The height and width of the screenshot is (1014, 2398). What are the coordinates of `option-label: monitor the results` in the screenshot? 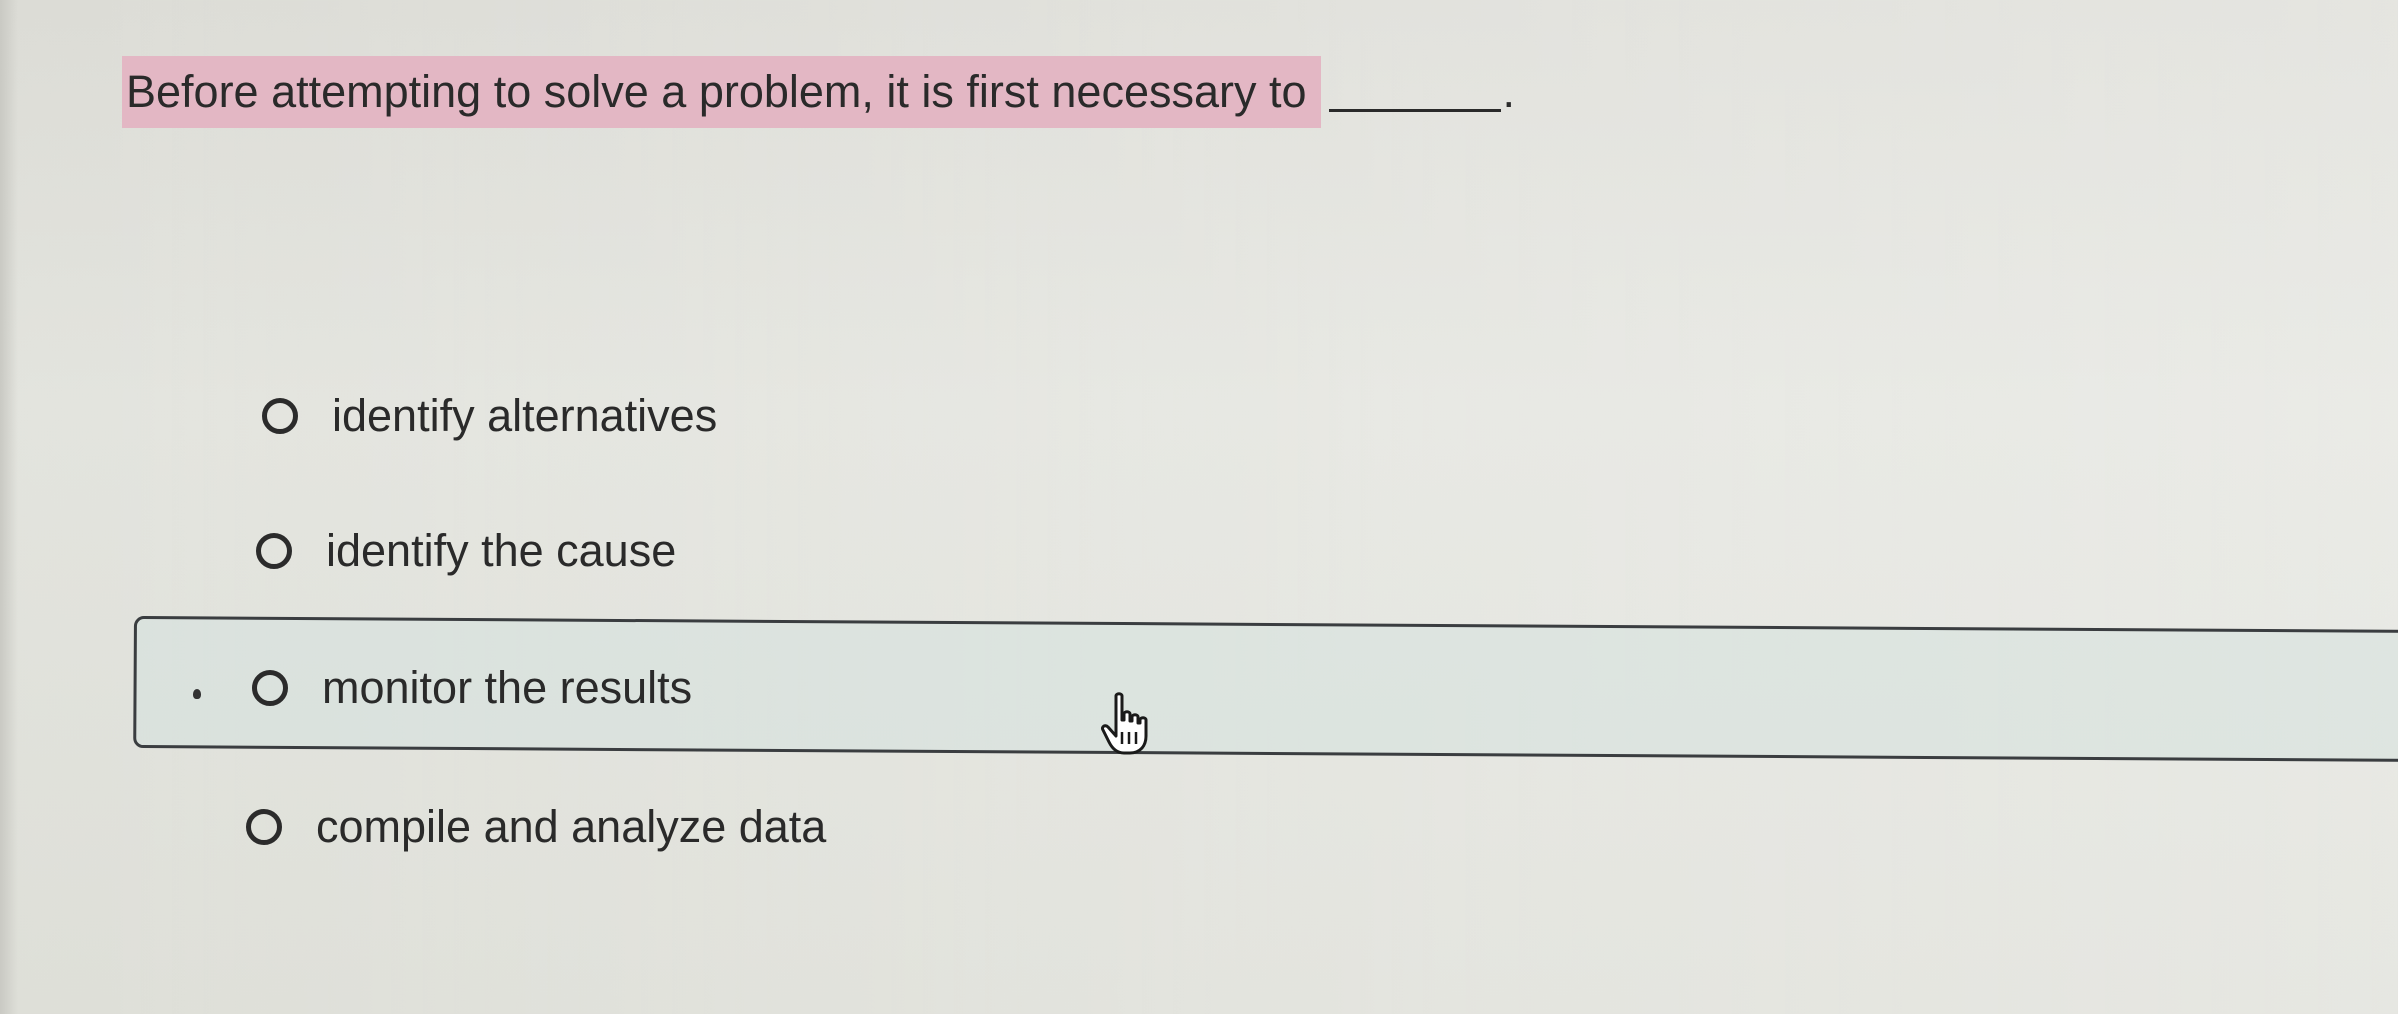 It's located at (507, 687).